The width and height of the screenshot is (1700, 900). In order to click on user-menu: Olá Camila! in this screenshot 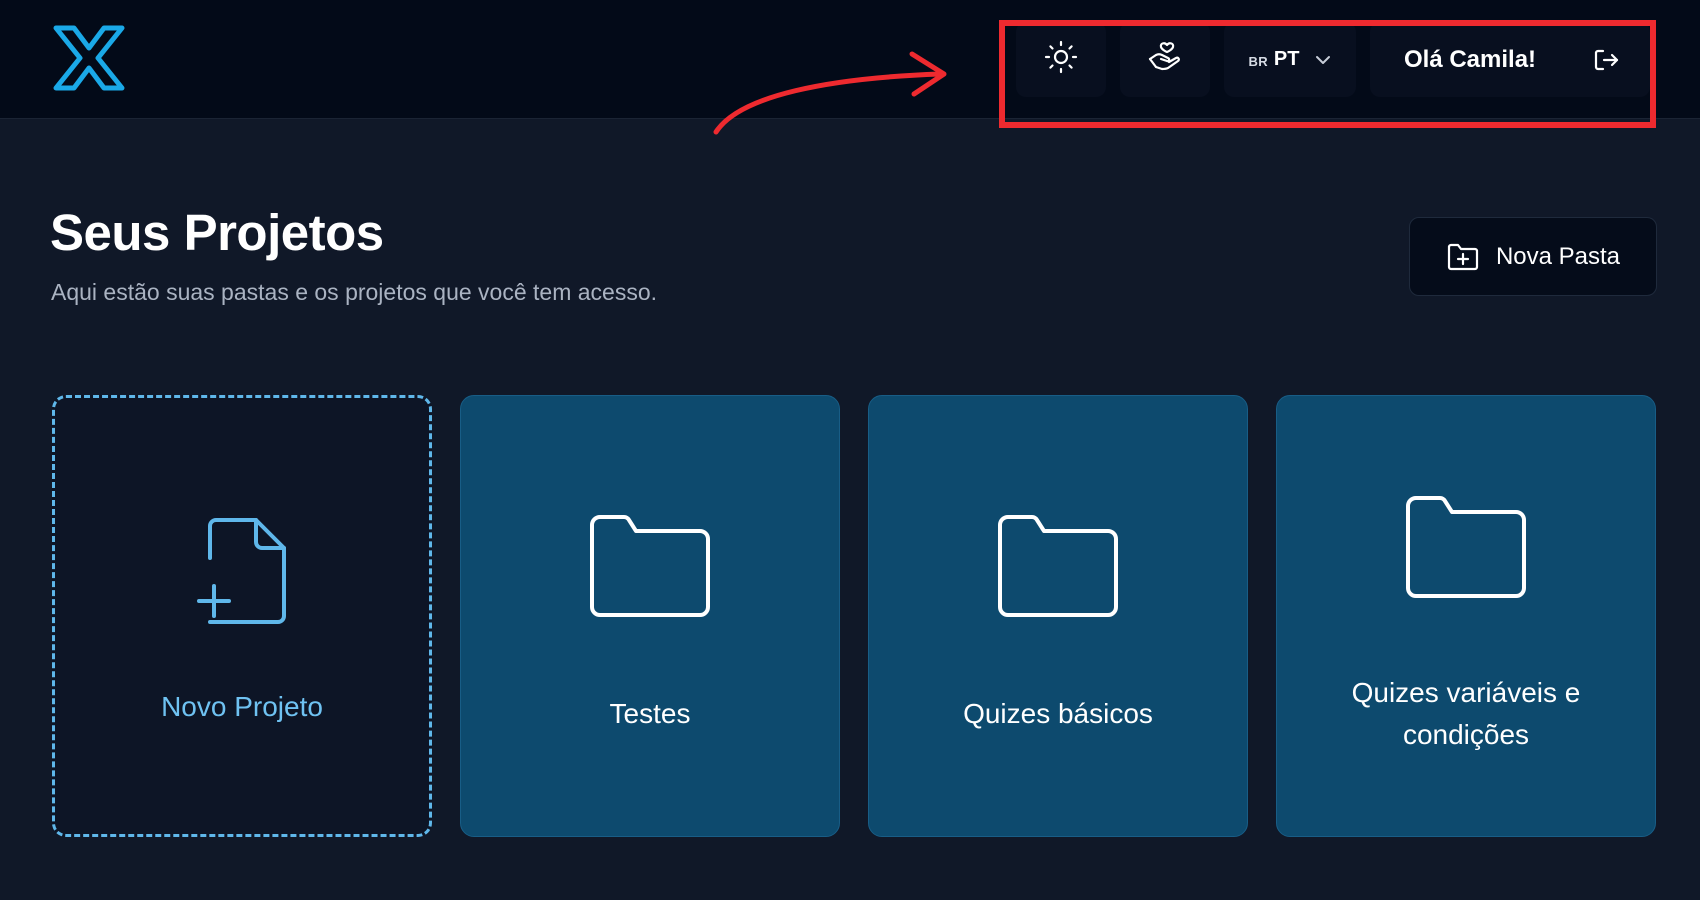, I will do `click(1510, 59)`.